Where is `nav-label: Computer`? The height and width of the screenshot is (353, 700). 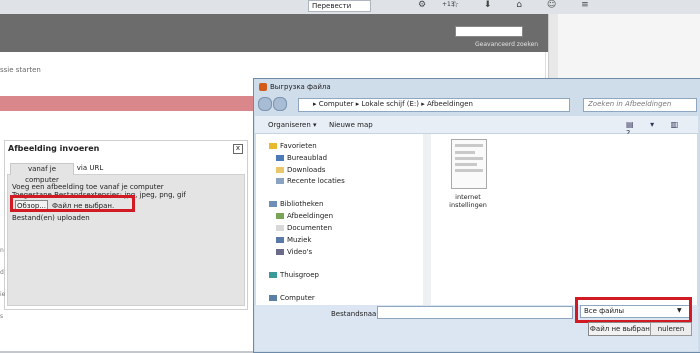
nav-label: Computer is located at coordinates (297, 298).